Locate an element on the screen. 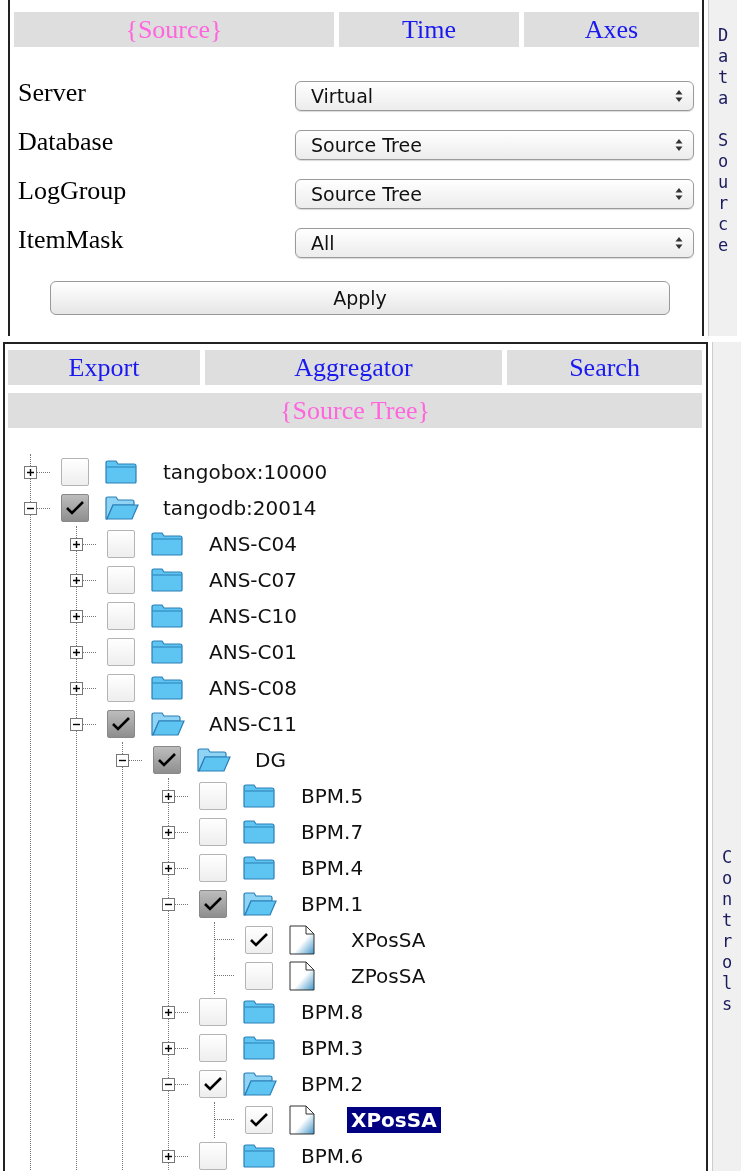  tab: Axes is located at coordinates (611, 29).